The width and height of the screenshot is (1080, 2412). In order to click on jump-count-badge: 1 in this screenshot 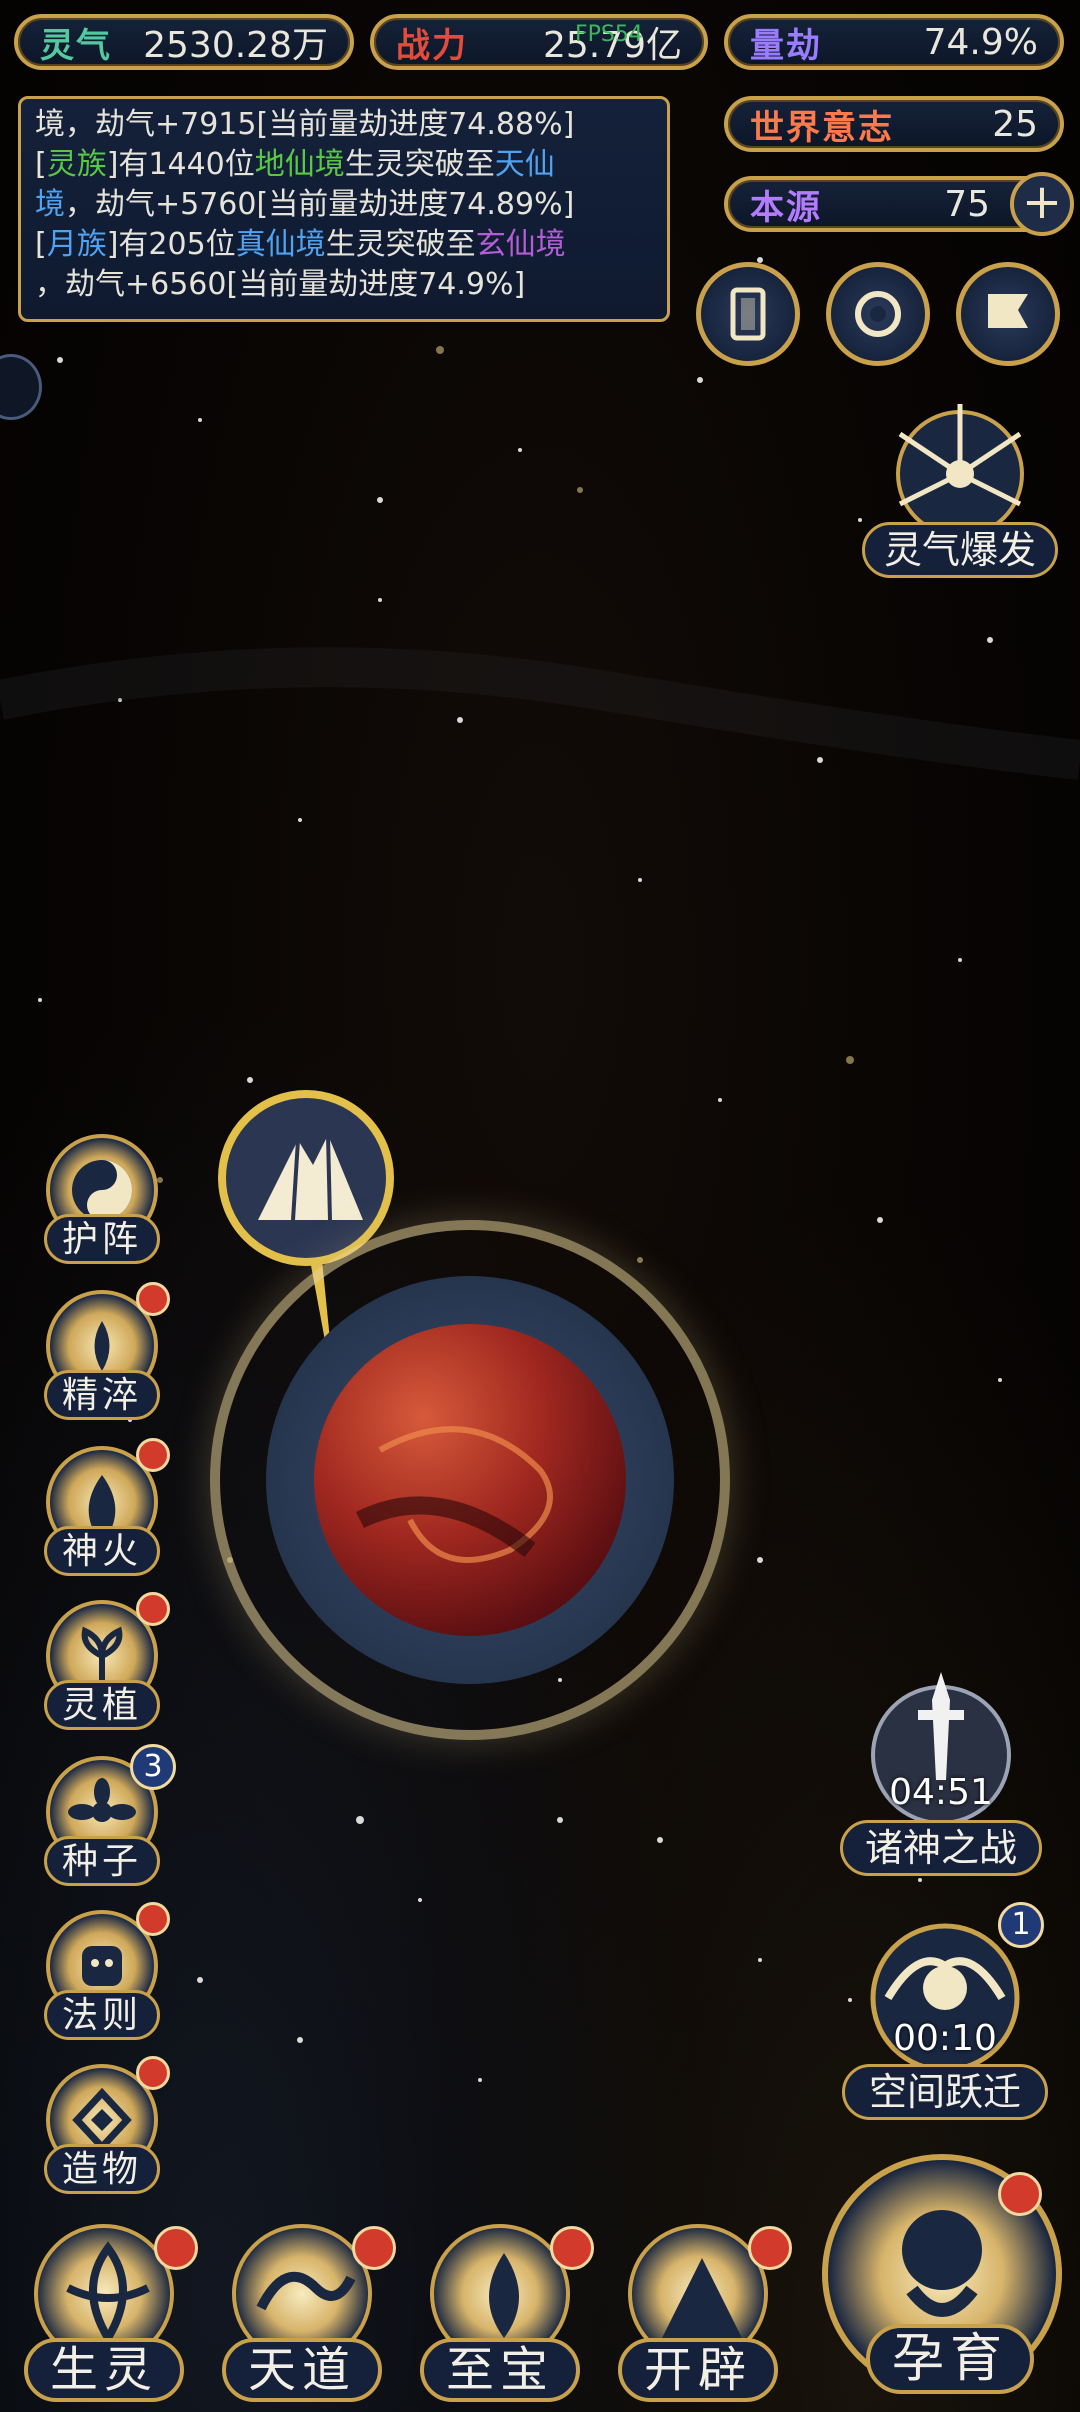, I will do `click(1021, 1925)`.